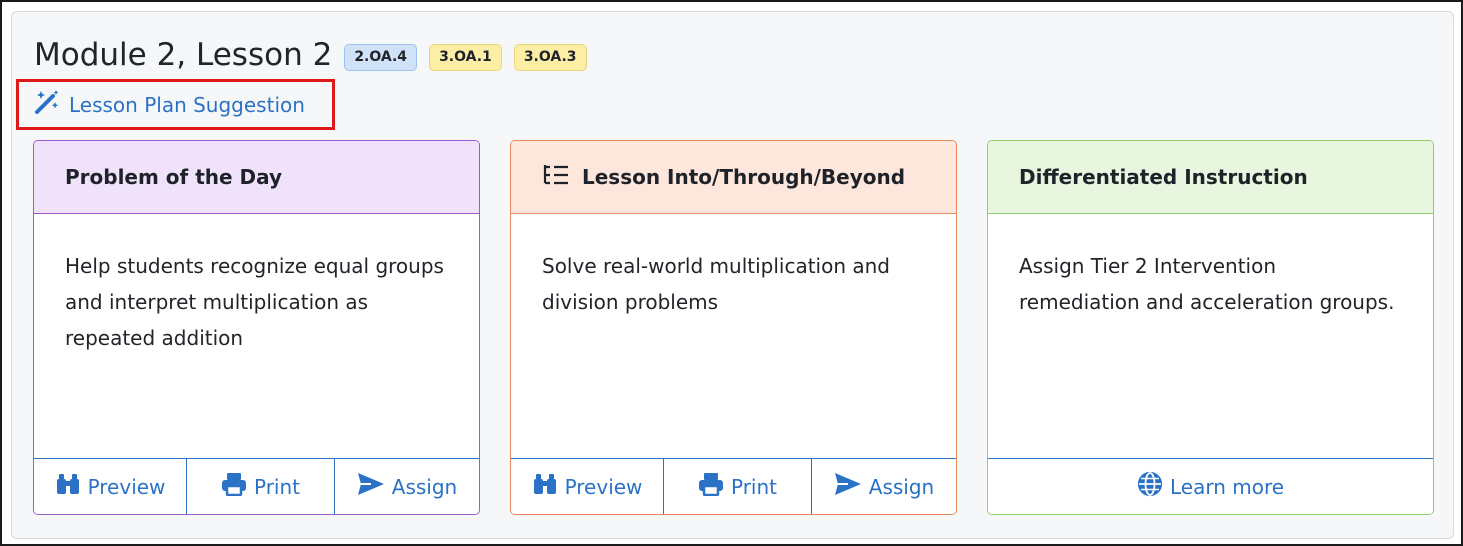 The width and height of the screenshot is (1463, 546). What do you see at coordinates (174, 177) in the screenshot?
I see `card-title: Problem of the Day` at bounding box center [174, 177].